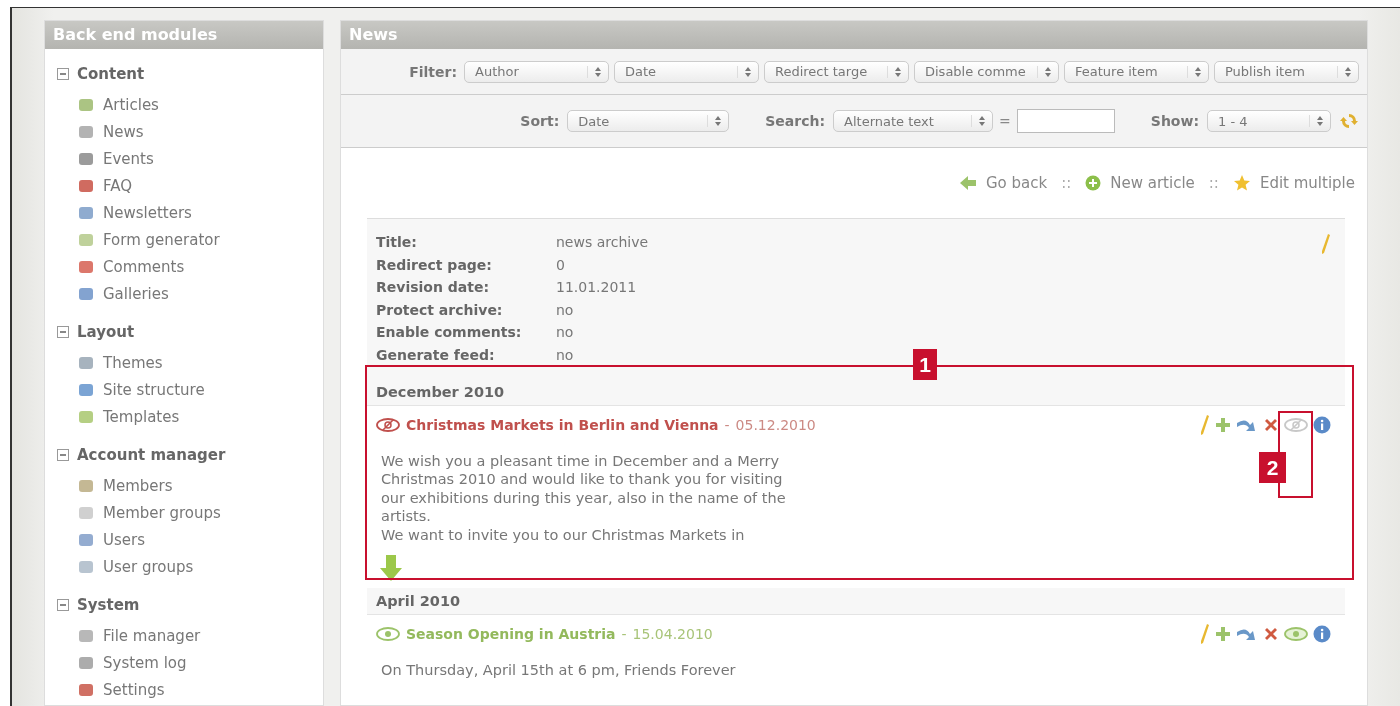 This screenshot has width=1400, height=706. What do you see at coordinates (775, 424) in the screenshot?
I see `article-date: 05.12.2010` at bounding box center [775, 424].